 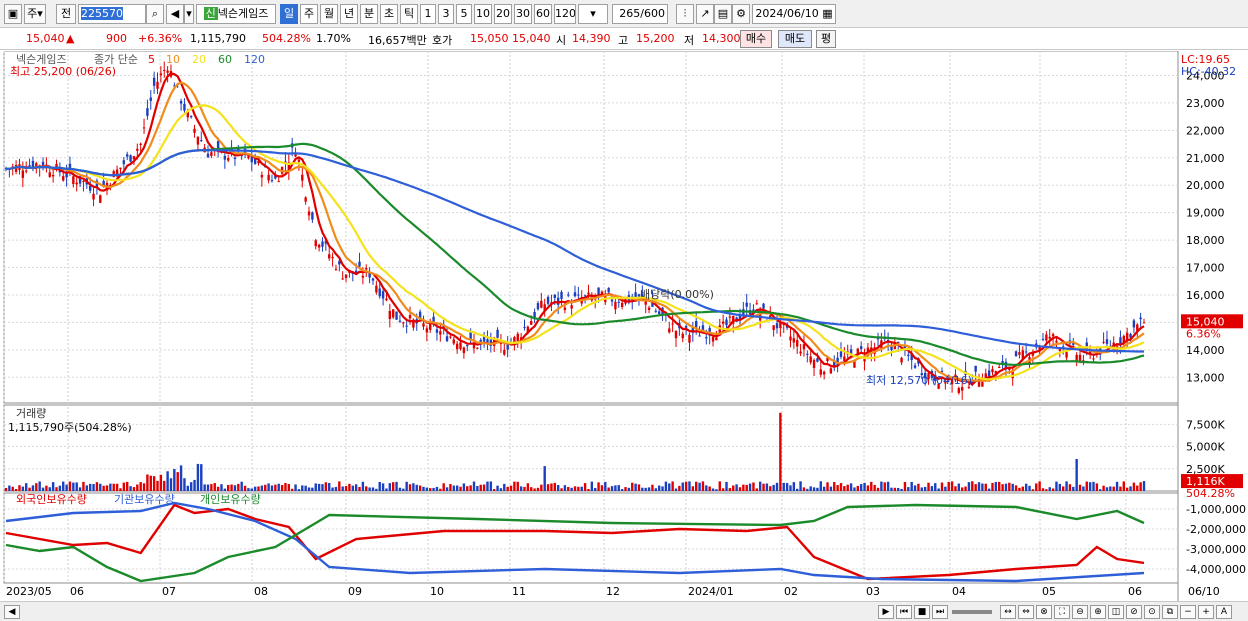 I want to click on zoom-out-icon: −, so click(x=1188, y=612).